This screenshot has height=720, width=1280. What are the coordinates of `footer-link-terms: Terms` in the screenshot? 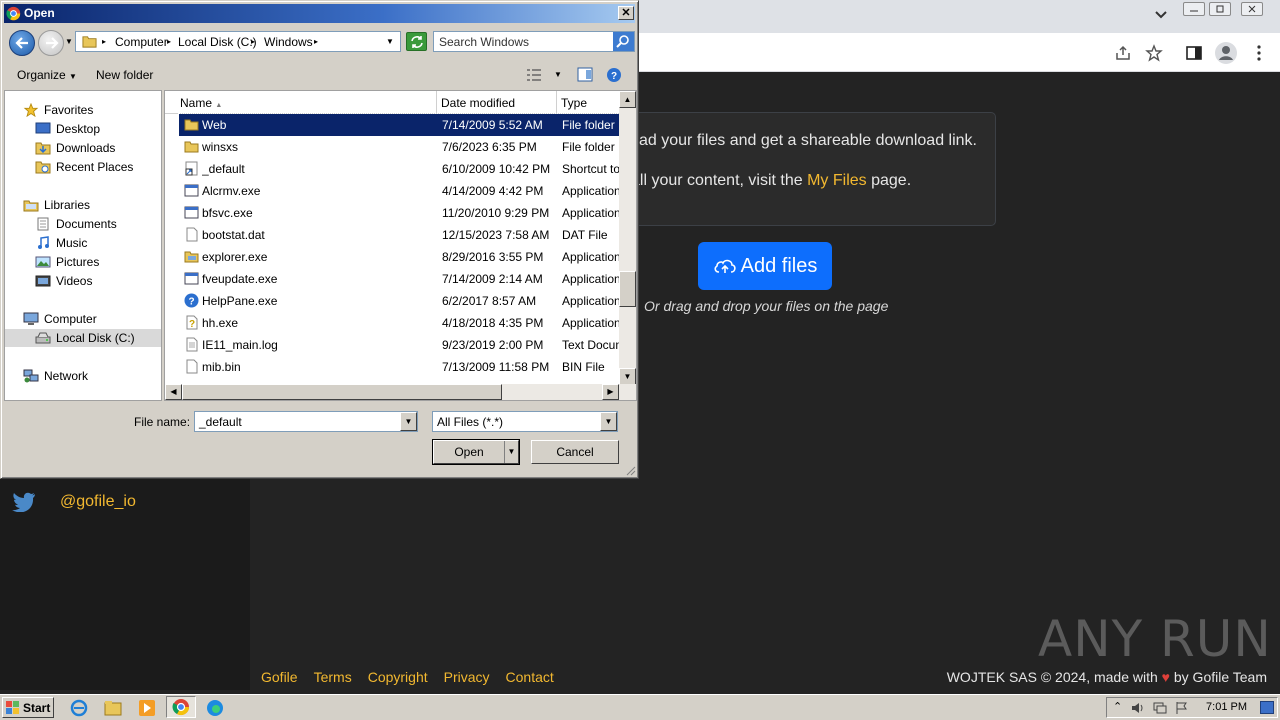 It's located at (333, 677).